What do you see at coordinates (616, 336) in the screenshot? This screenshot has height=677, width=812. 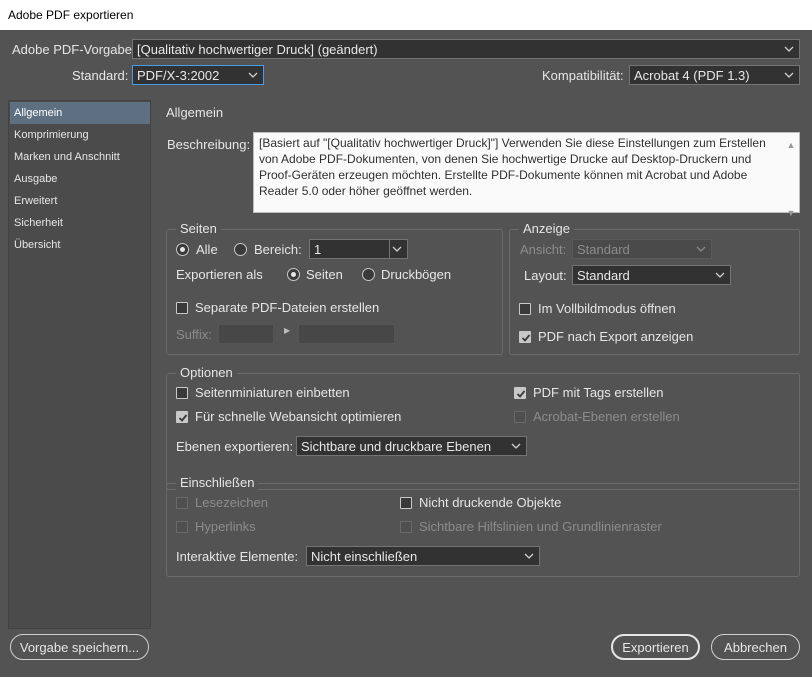 I see `view-after-export-label: PDF nach Export anzeigen` at bounding box center [616, 336].